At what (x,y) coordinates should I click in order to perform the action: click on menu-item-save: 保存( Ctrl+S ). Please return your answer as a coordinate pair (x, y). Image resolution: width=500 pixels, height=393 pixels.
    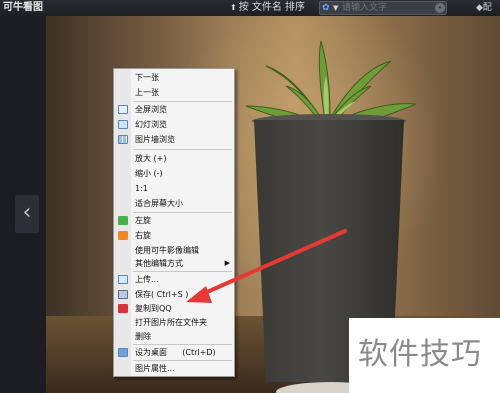
    Looking at the image, I should click on (174, 294).